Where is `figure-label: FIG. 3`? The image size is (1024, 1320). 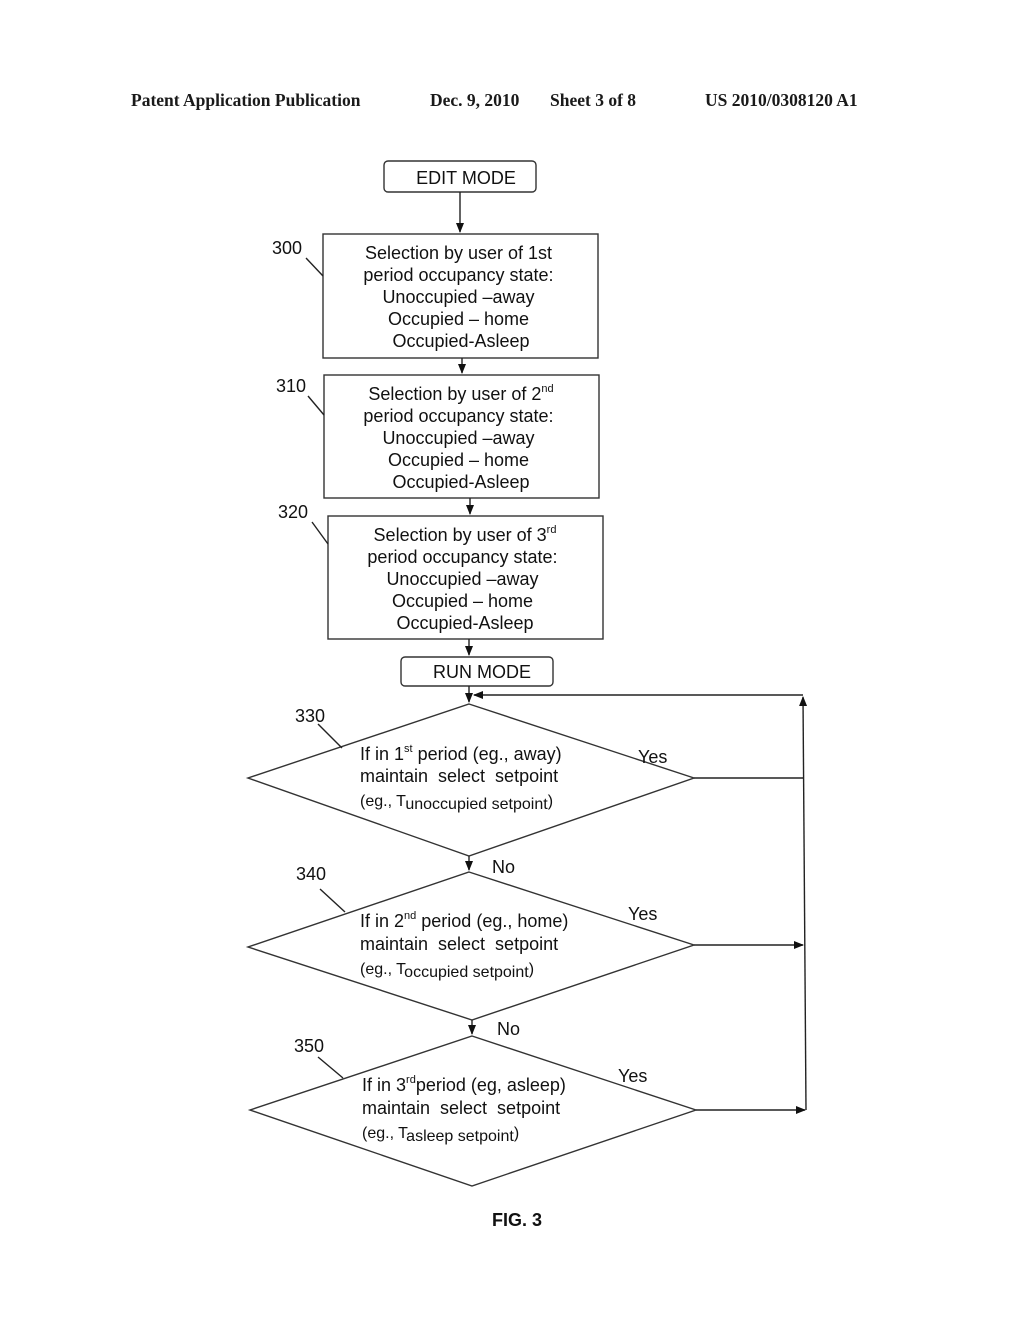
figure-label: FIG. 3 is located at coordinates (517, 1220).